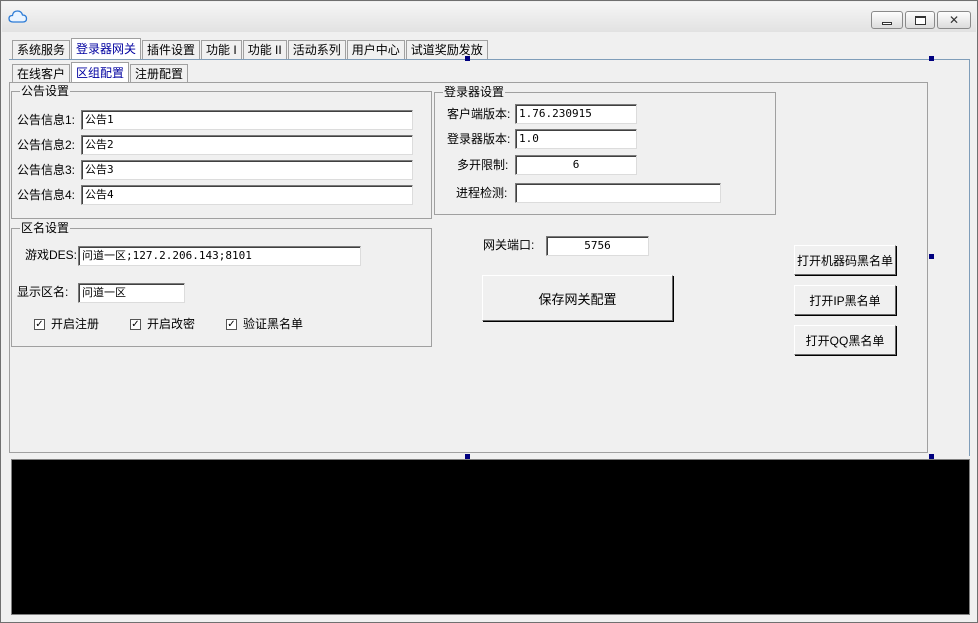  I want to click on client-version-label: 客户端版本:, so click(479, 114).